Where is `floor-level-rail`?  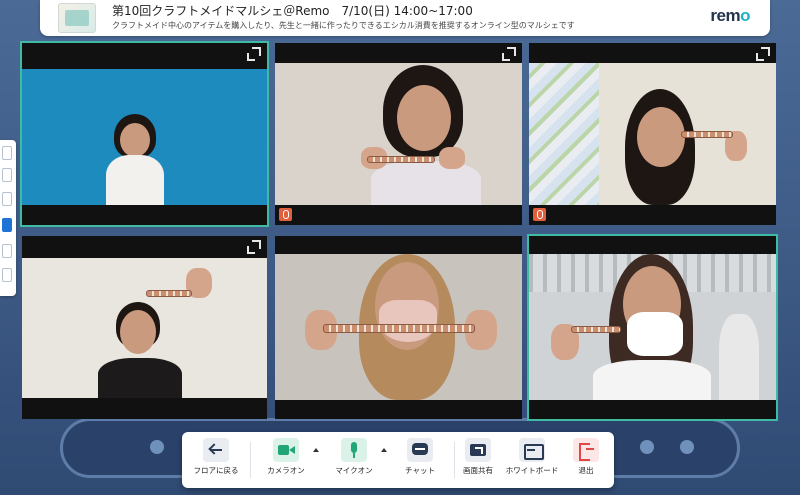 floor-level-rail is located at coordinates (8, 218).